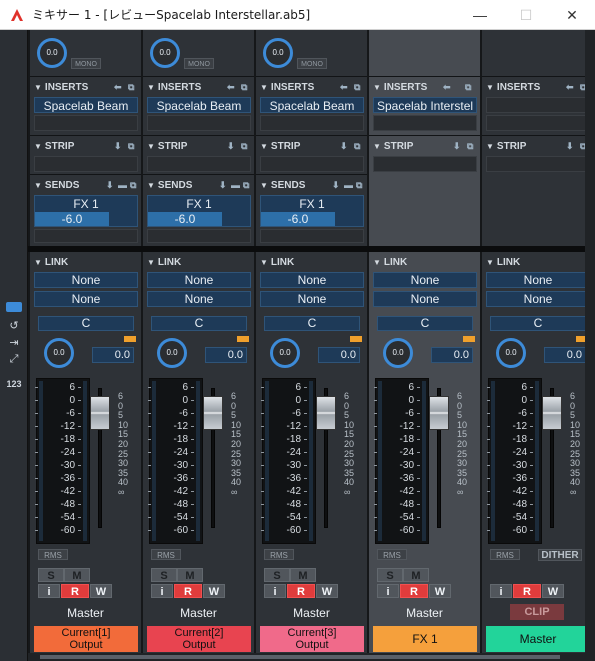 The height and width of the screenshot is (661, 595). What do you see at coordinates (425, 639) in the screenshot?
I see `channel-name: FX 1` at bounding box center [425, 639].